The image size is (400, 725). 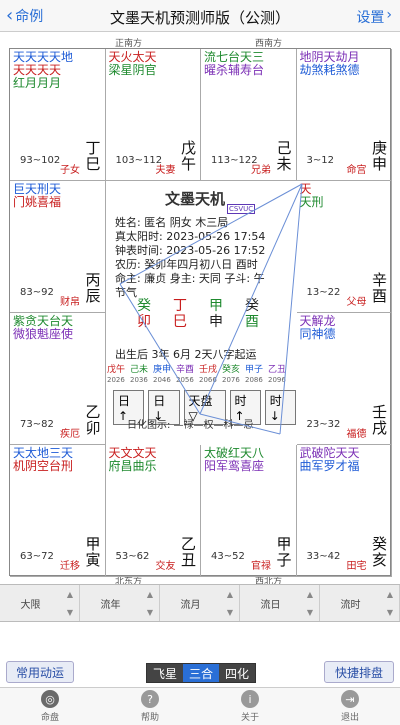 What do you see at coordinates (360, 603) in the screenshot?
I see `selector-4: 流时 ▲ ▼` at bounding box center [360, 603].